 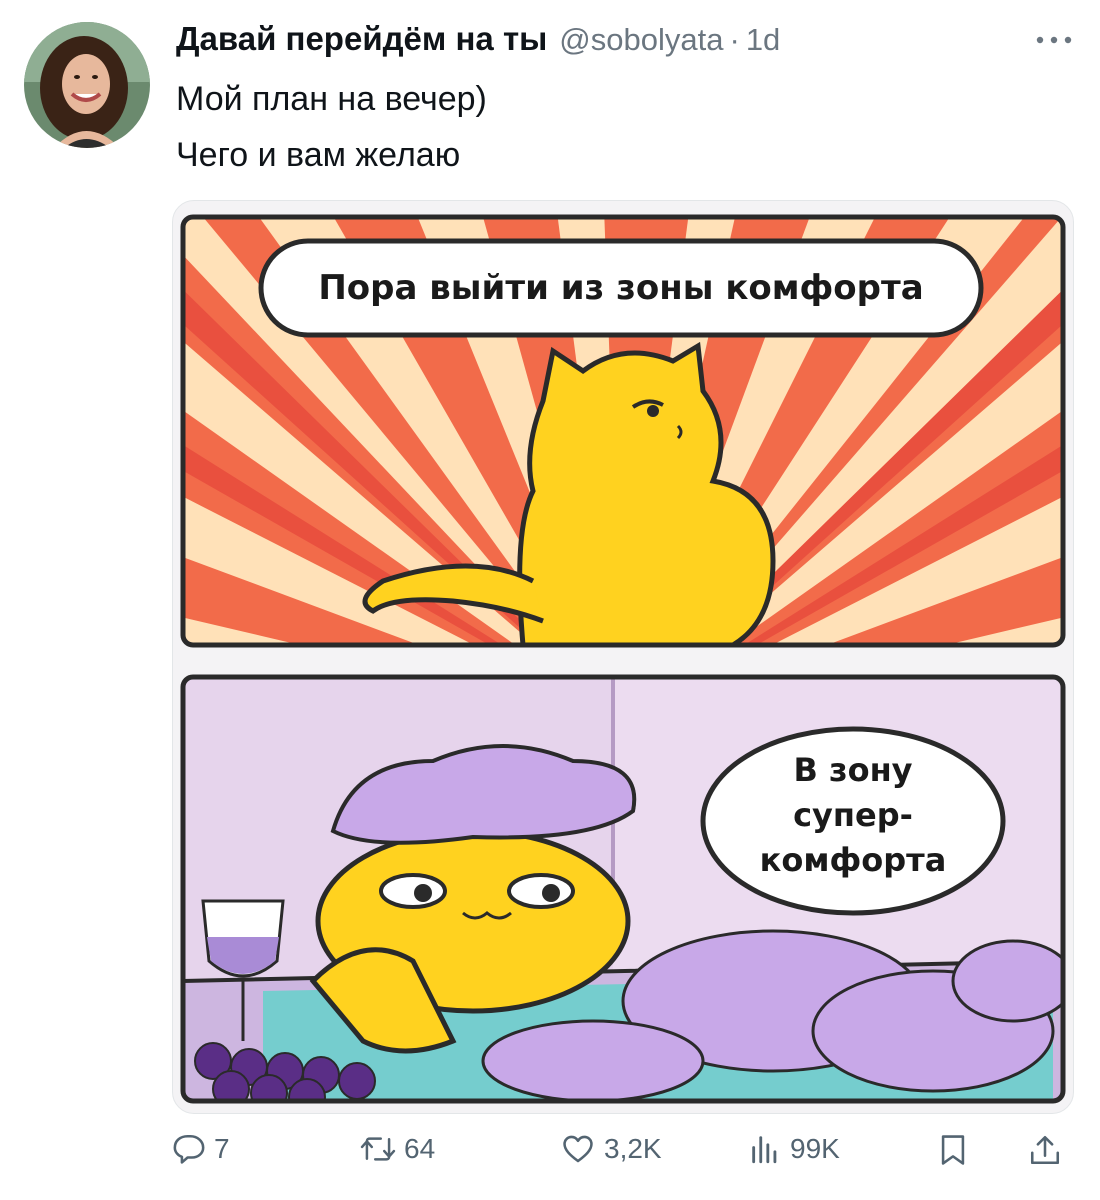 I want to click on bookmark-button, so click(x=953, y=1150).